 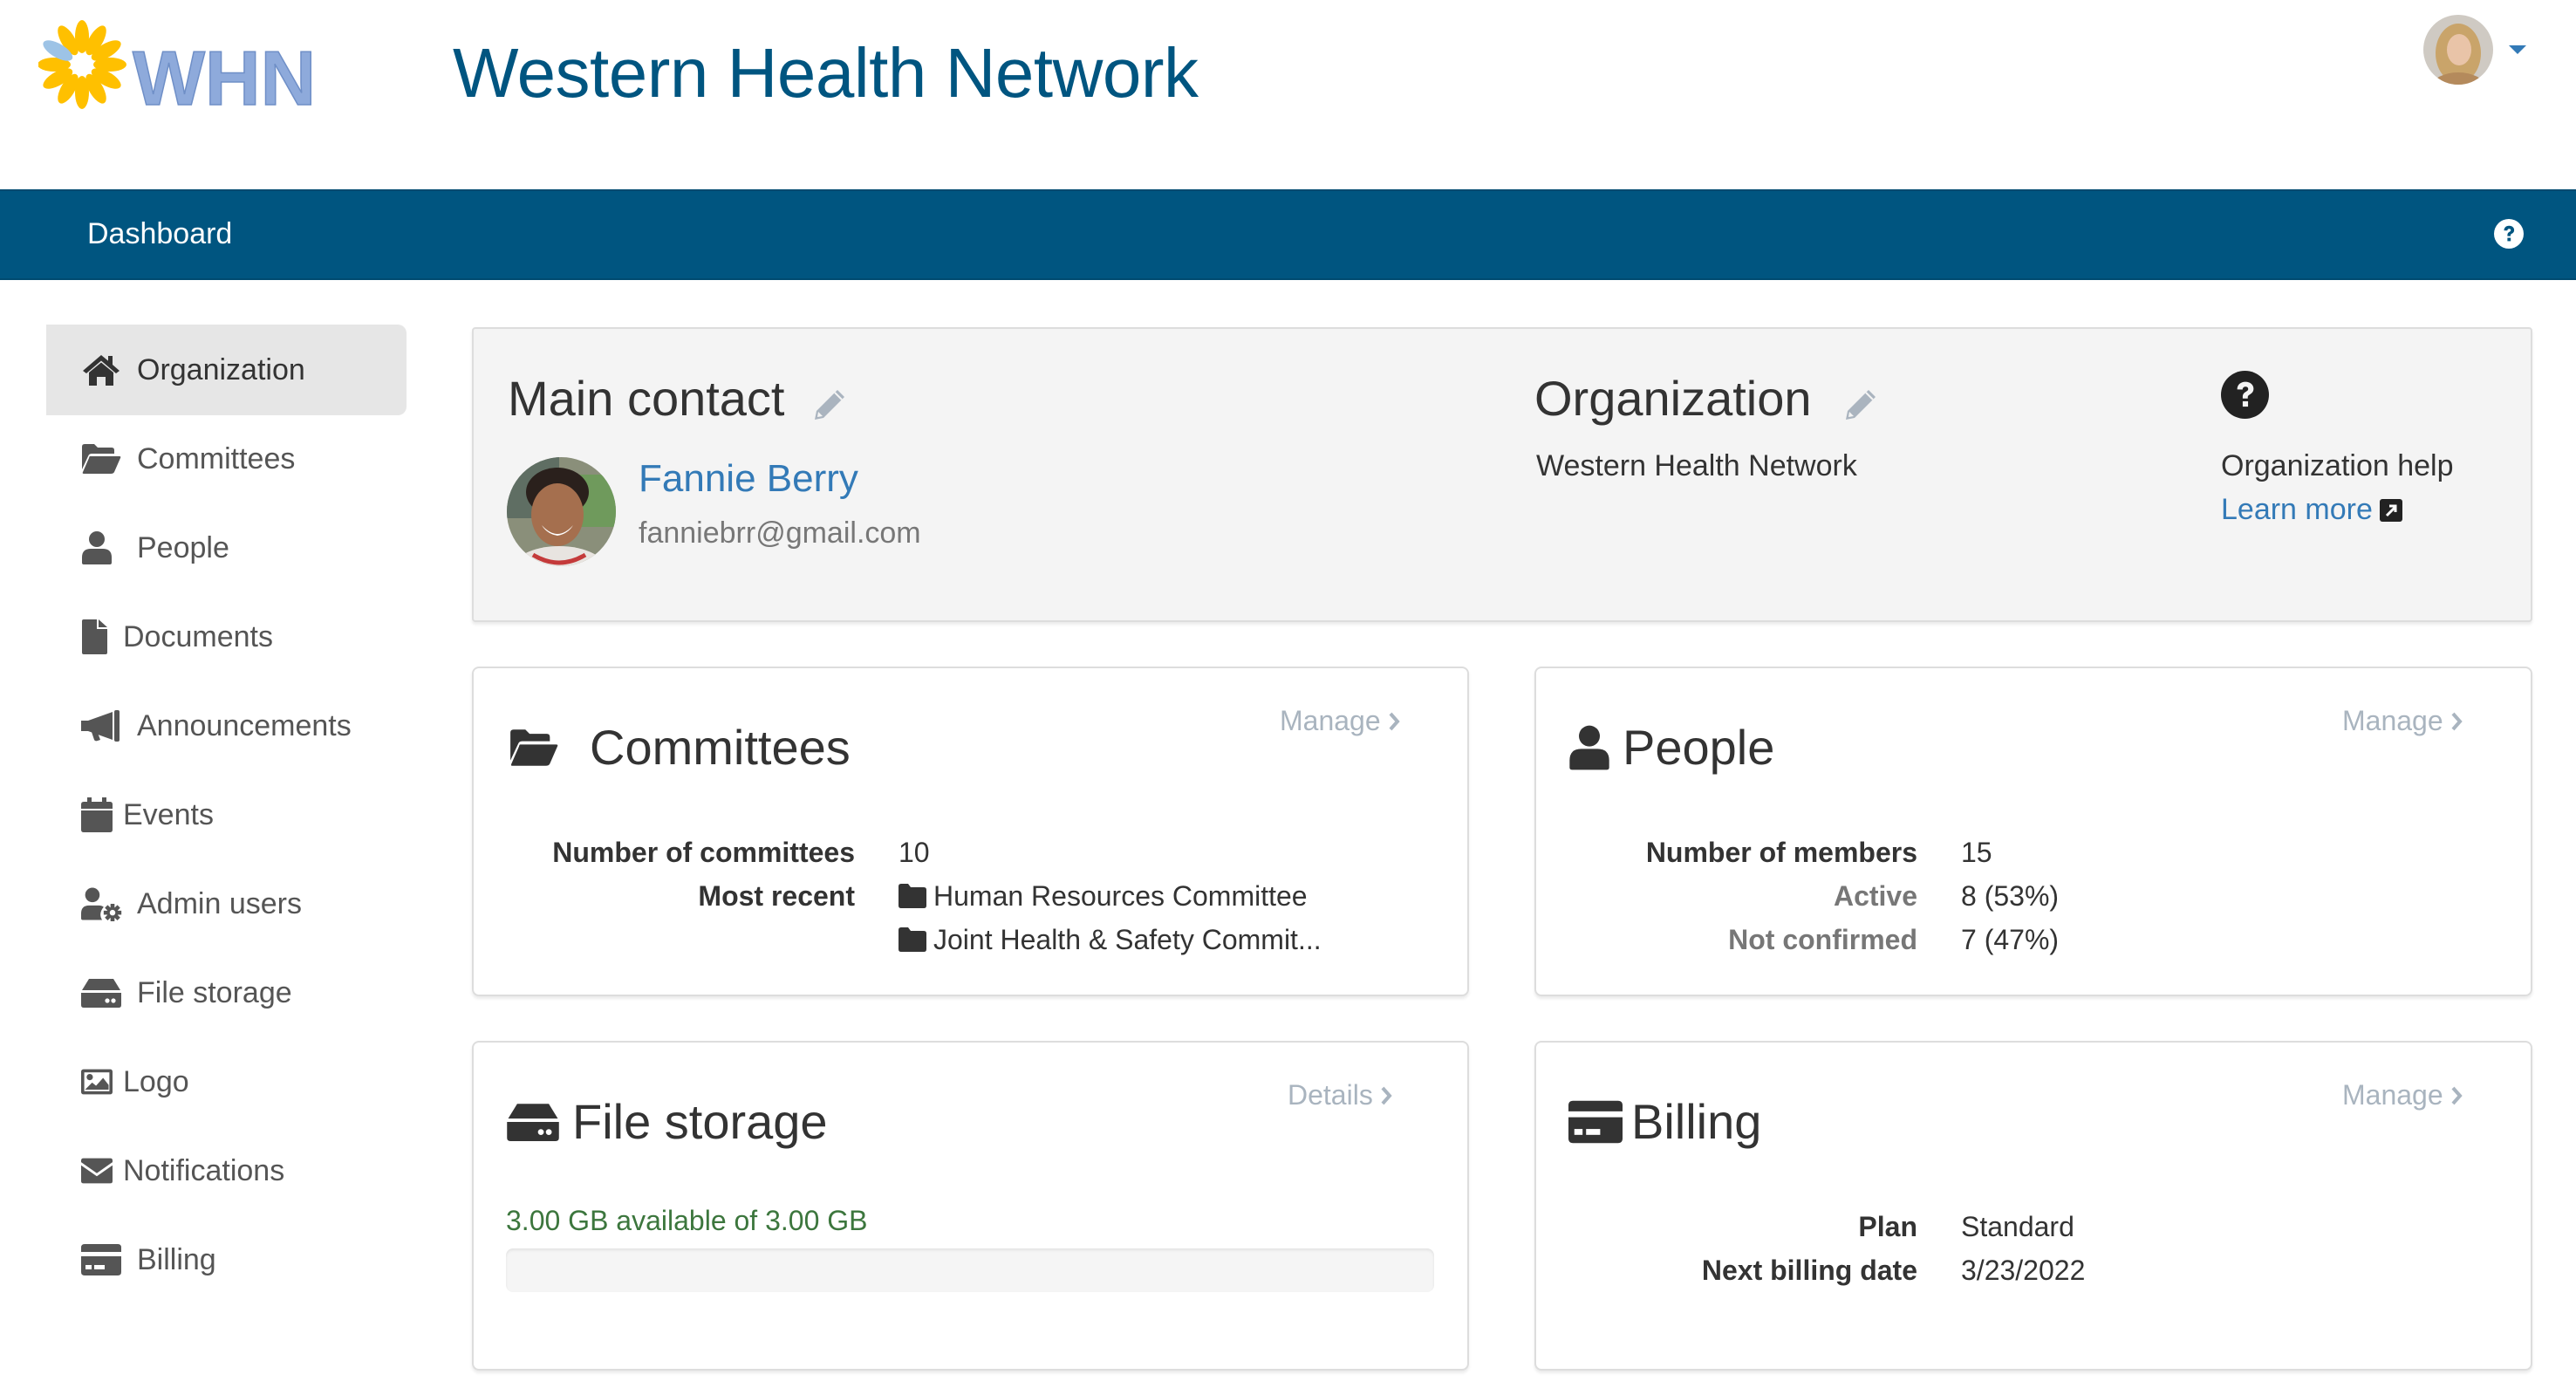 I want to click on external-link-icon, so click(x=2390, y=510).